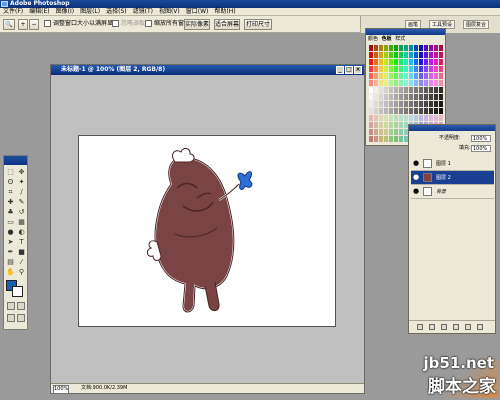 This screenshot has width=500, height=400. Describe the element at coordinates (148, 23) in the screenshot. I see `zoom-all-windows-checkbox` at that location.